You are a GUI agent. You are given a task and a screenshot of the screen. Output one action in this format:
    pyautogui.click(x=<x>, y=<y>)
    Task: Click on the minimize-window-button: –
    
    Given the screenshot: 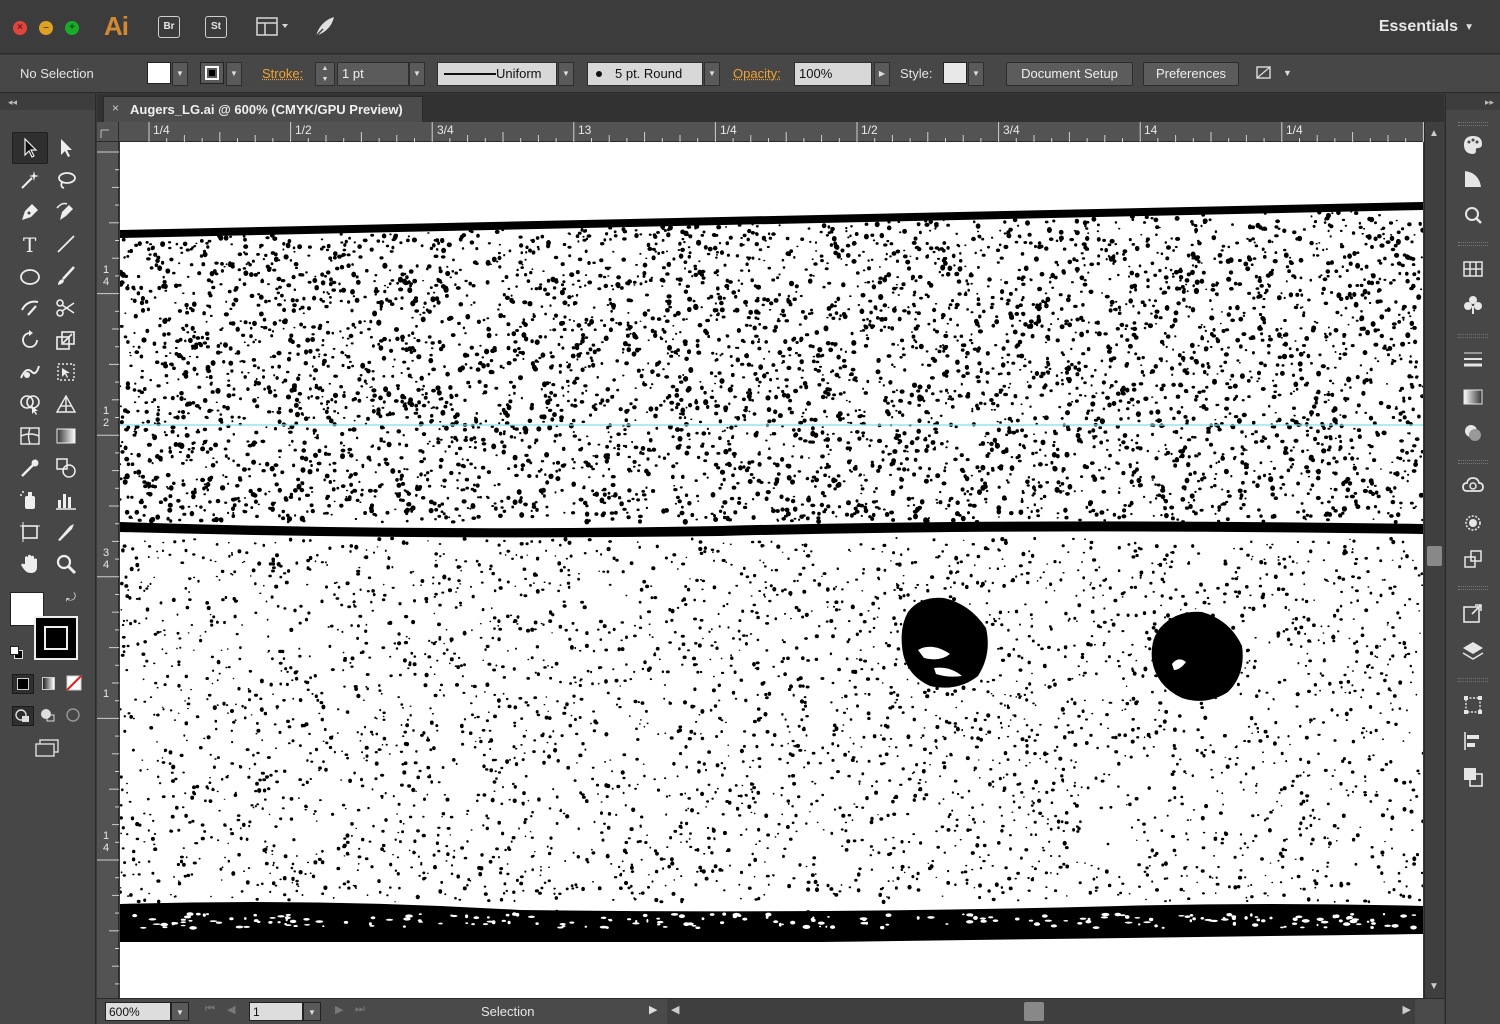 What is the action you would take?
    pyautogui.click(x=46, y=28)
    